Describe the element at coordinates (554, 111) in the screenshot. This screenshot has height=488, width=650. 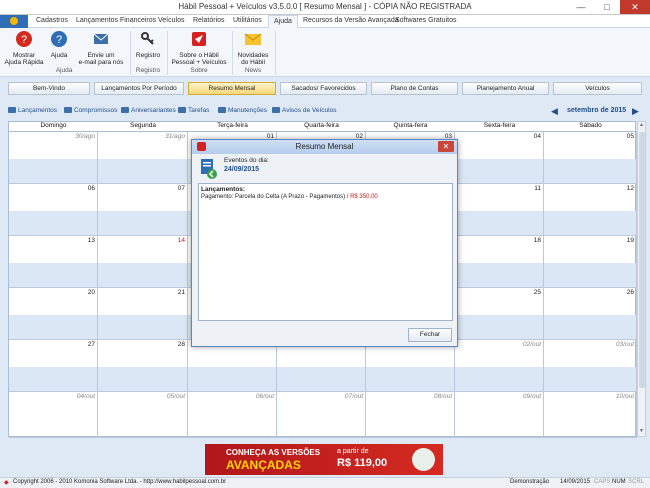
I see `prev-month-arrow-icon: ◀` at that location.